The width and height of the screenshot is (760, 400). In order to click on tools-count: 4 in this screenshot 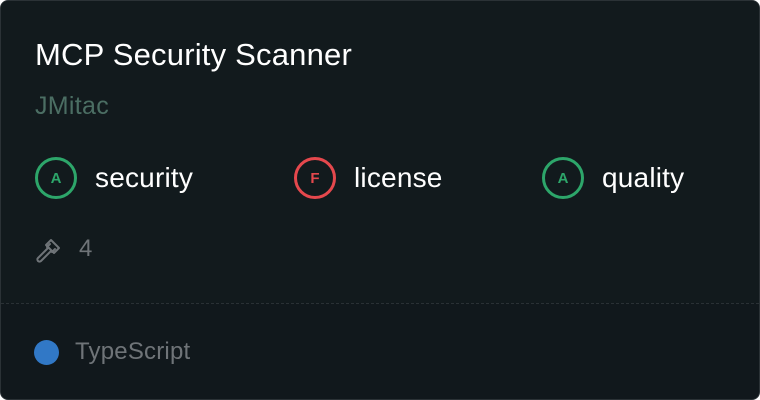, I will do `click(86, 248)`.